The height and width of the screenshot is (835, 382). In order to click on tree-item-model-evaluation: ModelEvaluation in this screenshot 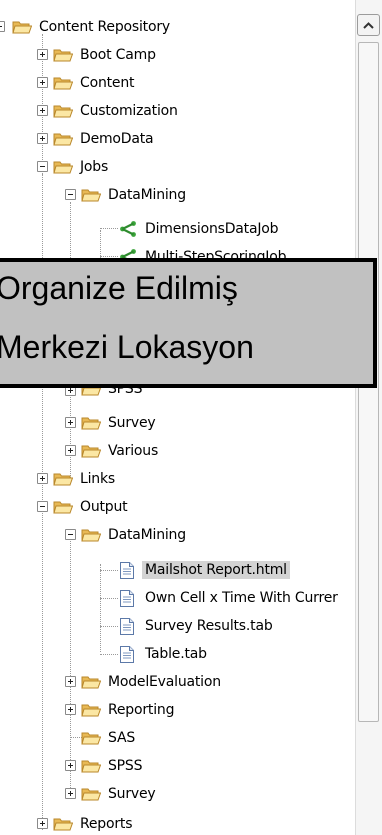, I will do `click(152, 682)`.